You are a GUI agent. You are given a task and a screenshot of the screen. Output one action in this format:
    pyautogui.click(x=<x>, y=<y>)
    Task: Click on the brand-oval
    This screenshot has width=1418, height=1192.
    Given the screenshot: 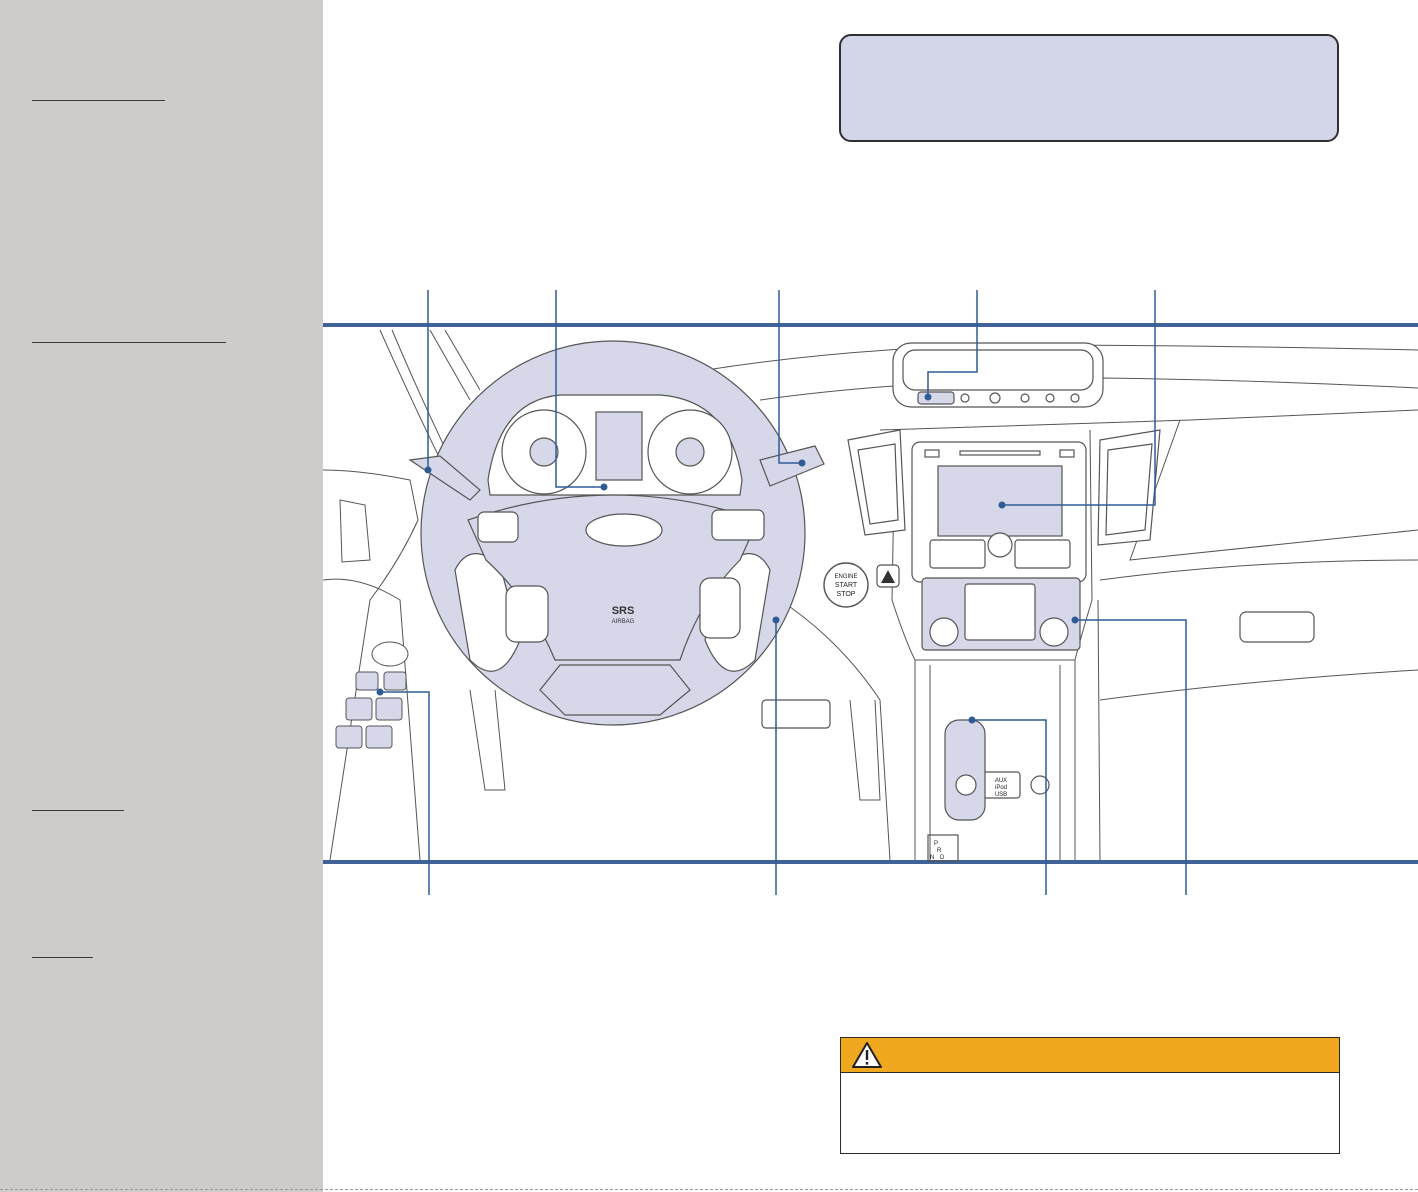 What is the action you would take?
    pyautogui.click(x=624, y=530)
    